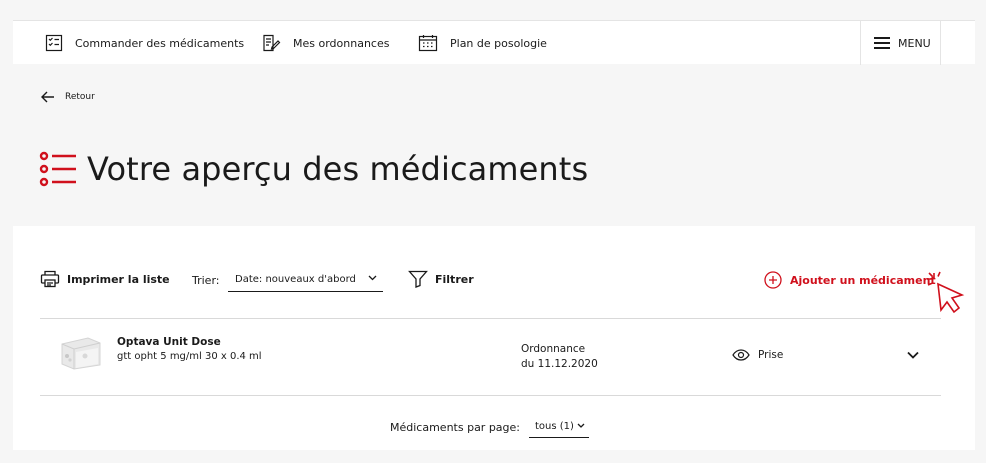 The width and height of the screenshot is (986, 463). What do you see at coordinates (863, 280) in the screenshot?
I see `add-medication-label: Ajouter un médicament` at bounding box center [863, 280].